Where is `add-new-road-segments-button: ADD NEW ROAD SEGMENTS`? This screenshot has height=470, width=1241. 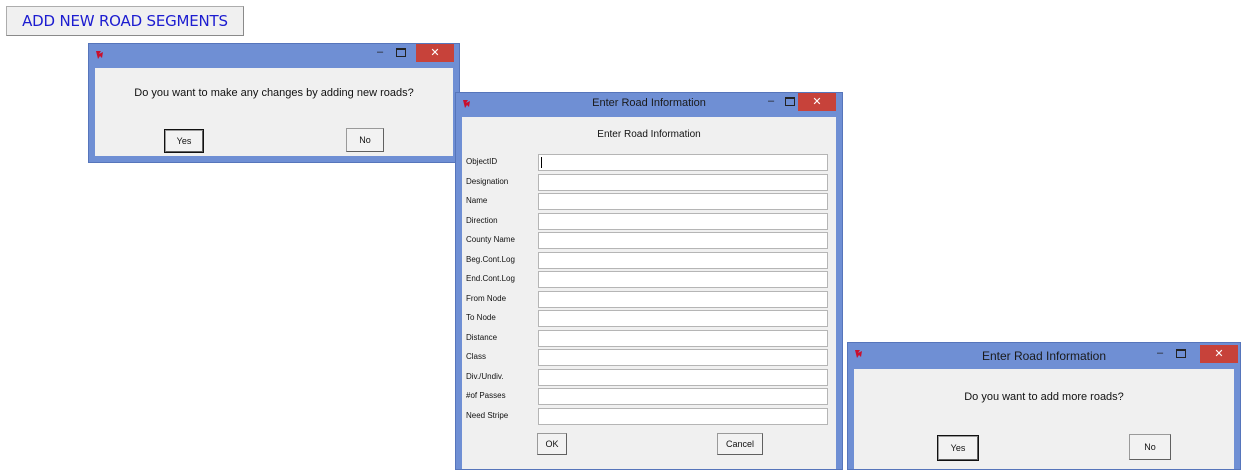
add-new-road-segments-button: ADD NEW ROAD SEGMENTS is located at coordinates (125, 21).